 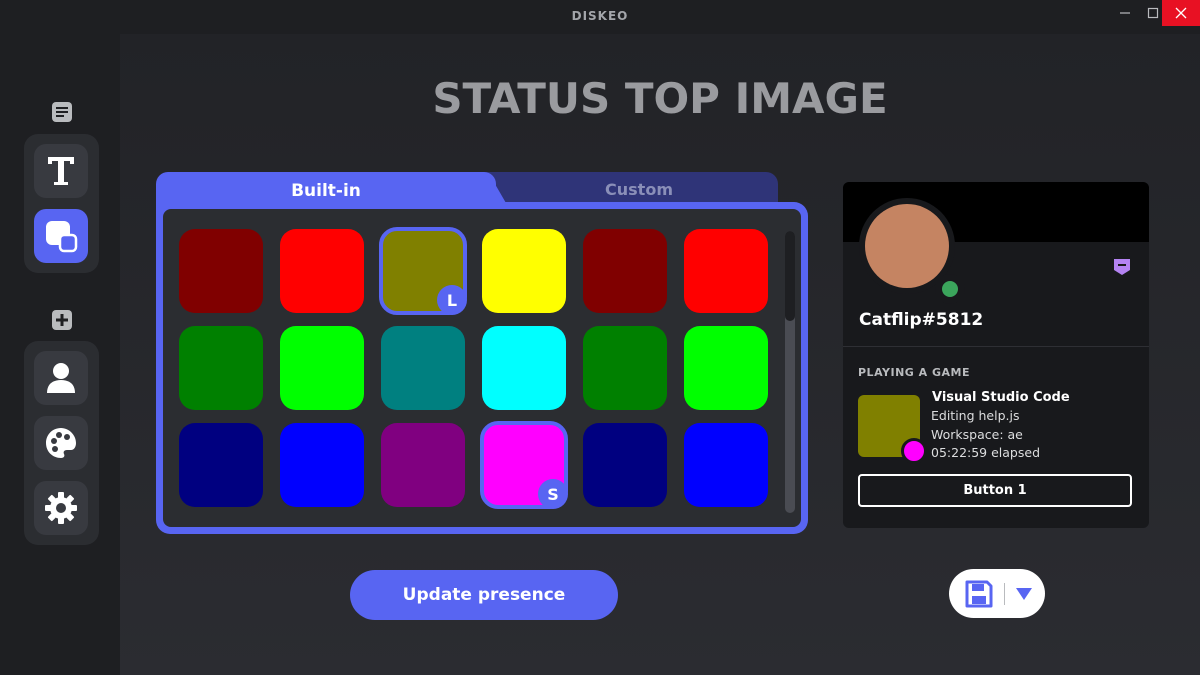 What do you see at coordinates (790, 276) in the screenshot?
I see `scrollbar-thumb` at bounding box center [790, 276].